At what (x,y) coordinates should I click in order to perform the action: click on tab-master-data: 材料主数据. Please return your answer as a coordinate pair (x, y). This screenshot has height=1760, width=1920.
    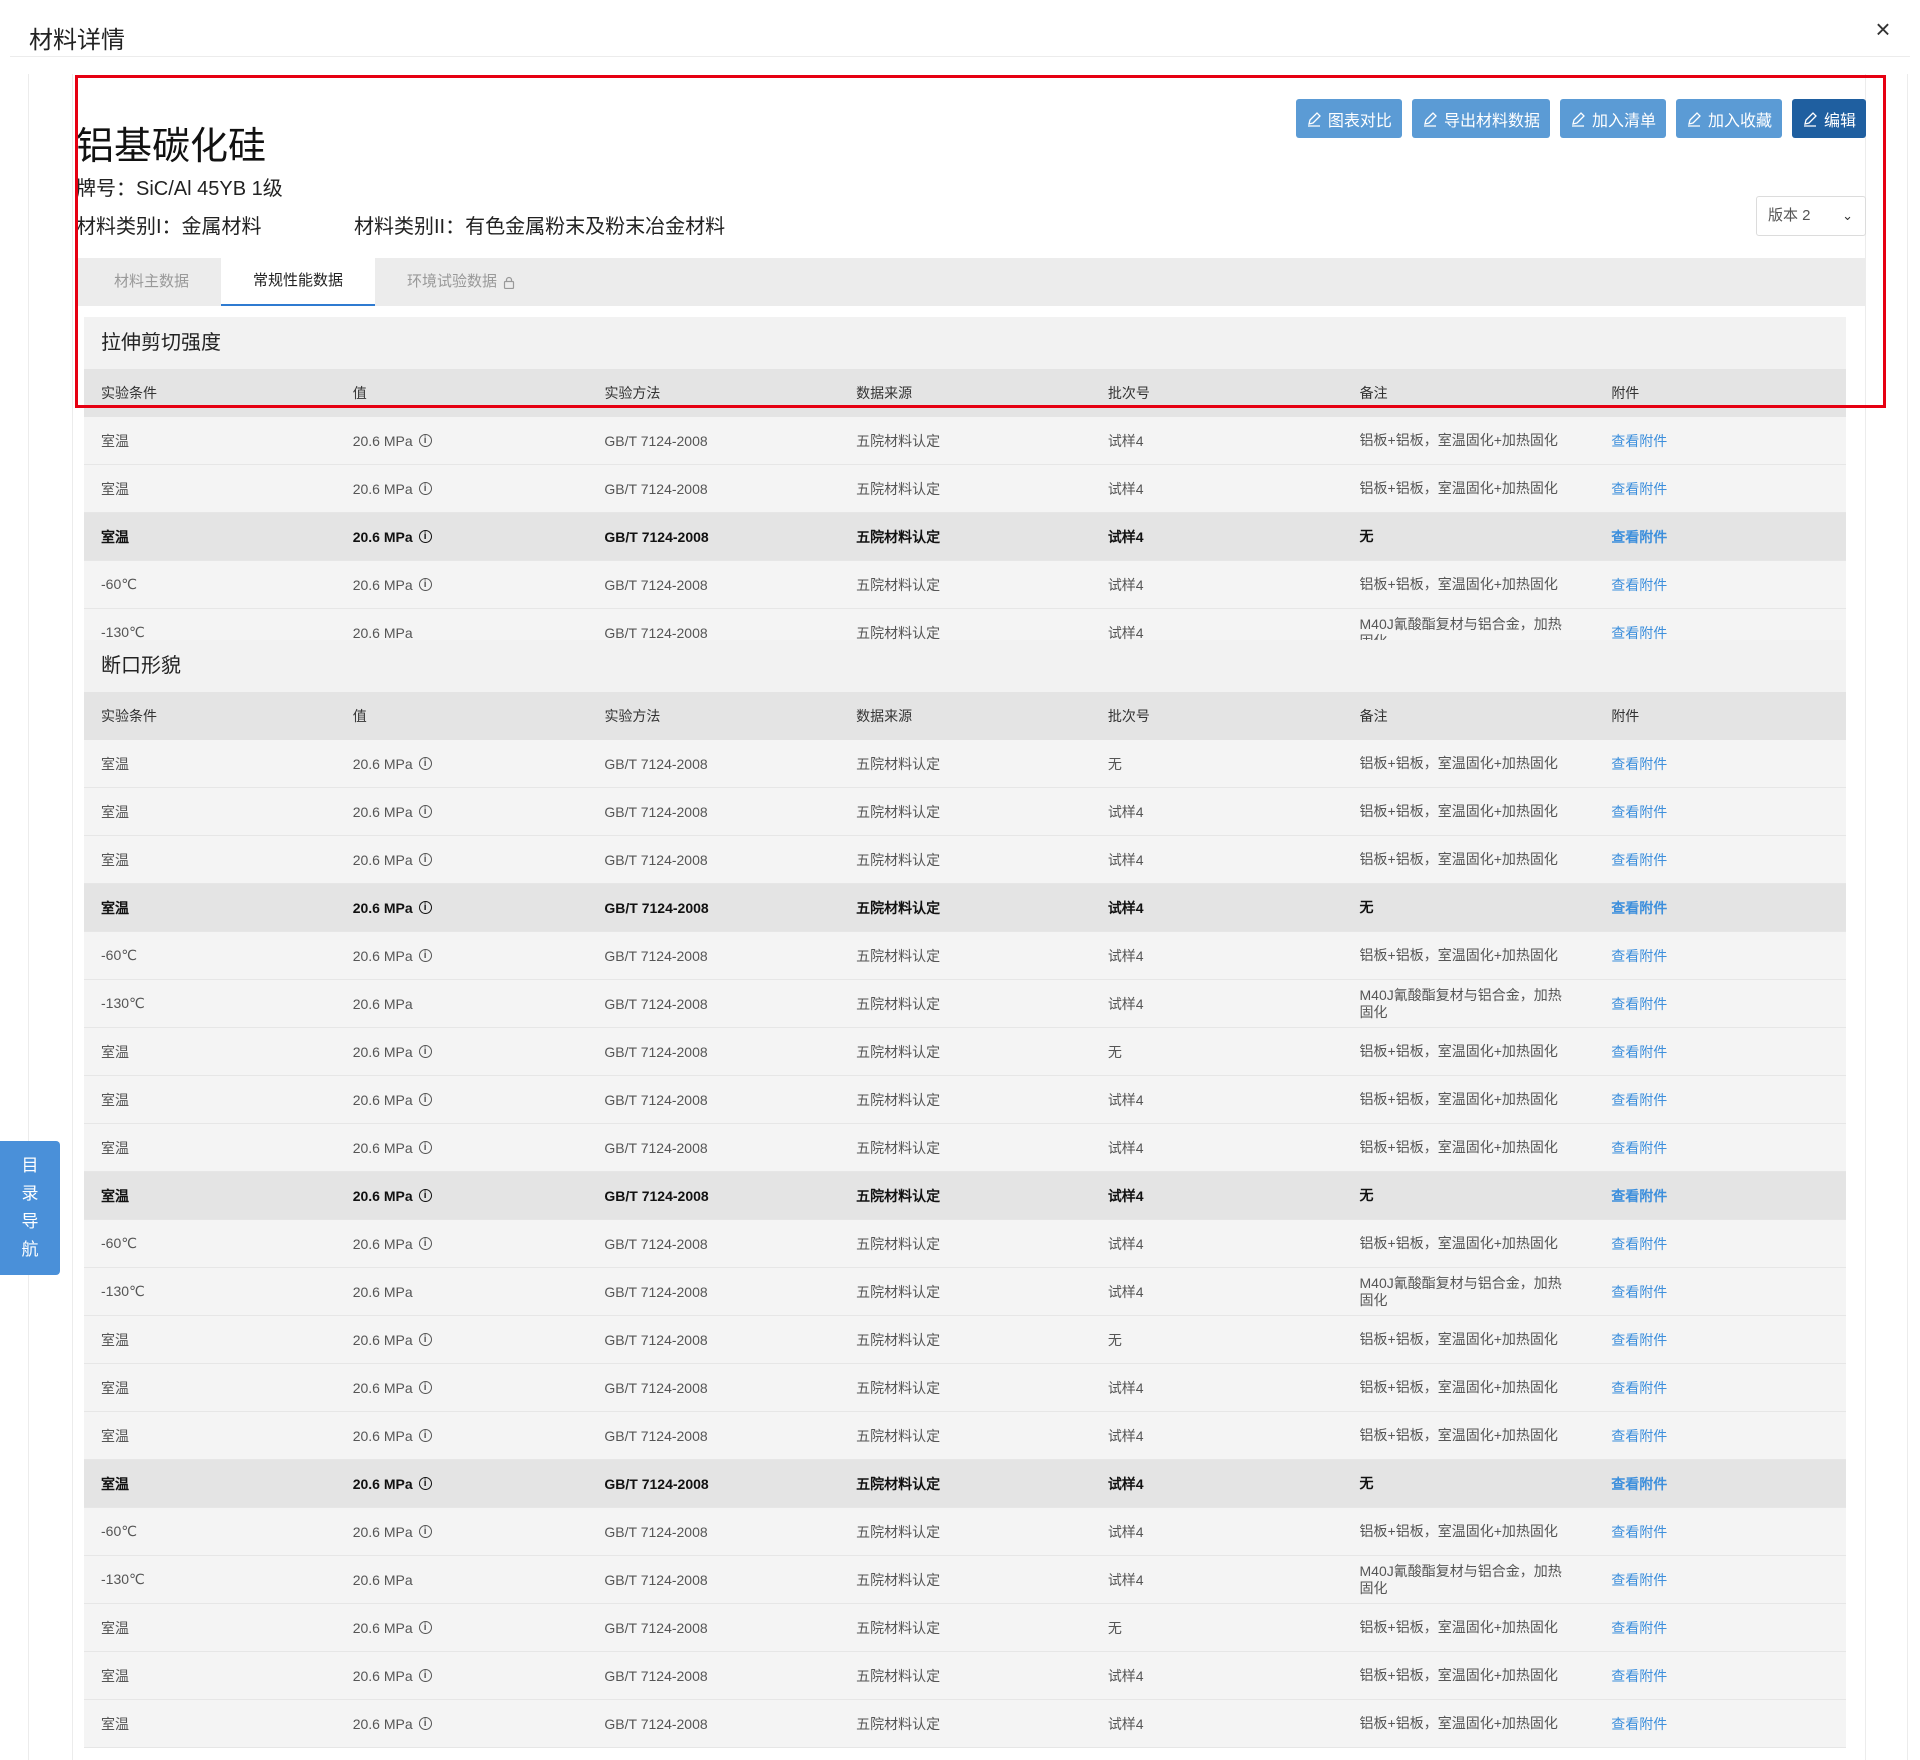
    Looking at the image, I should click on (151, 282).